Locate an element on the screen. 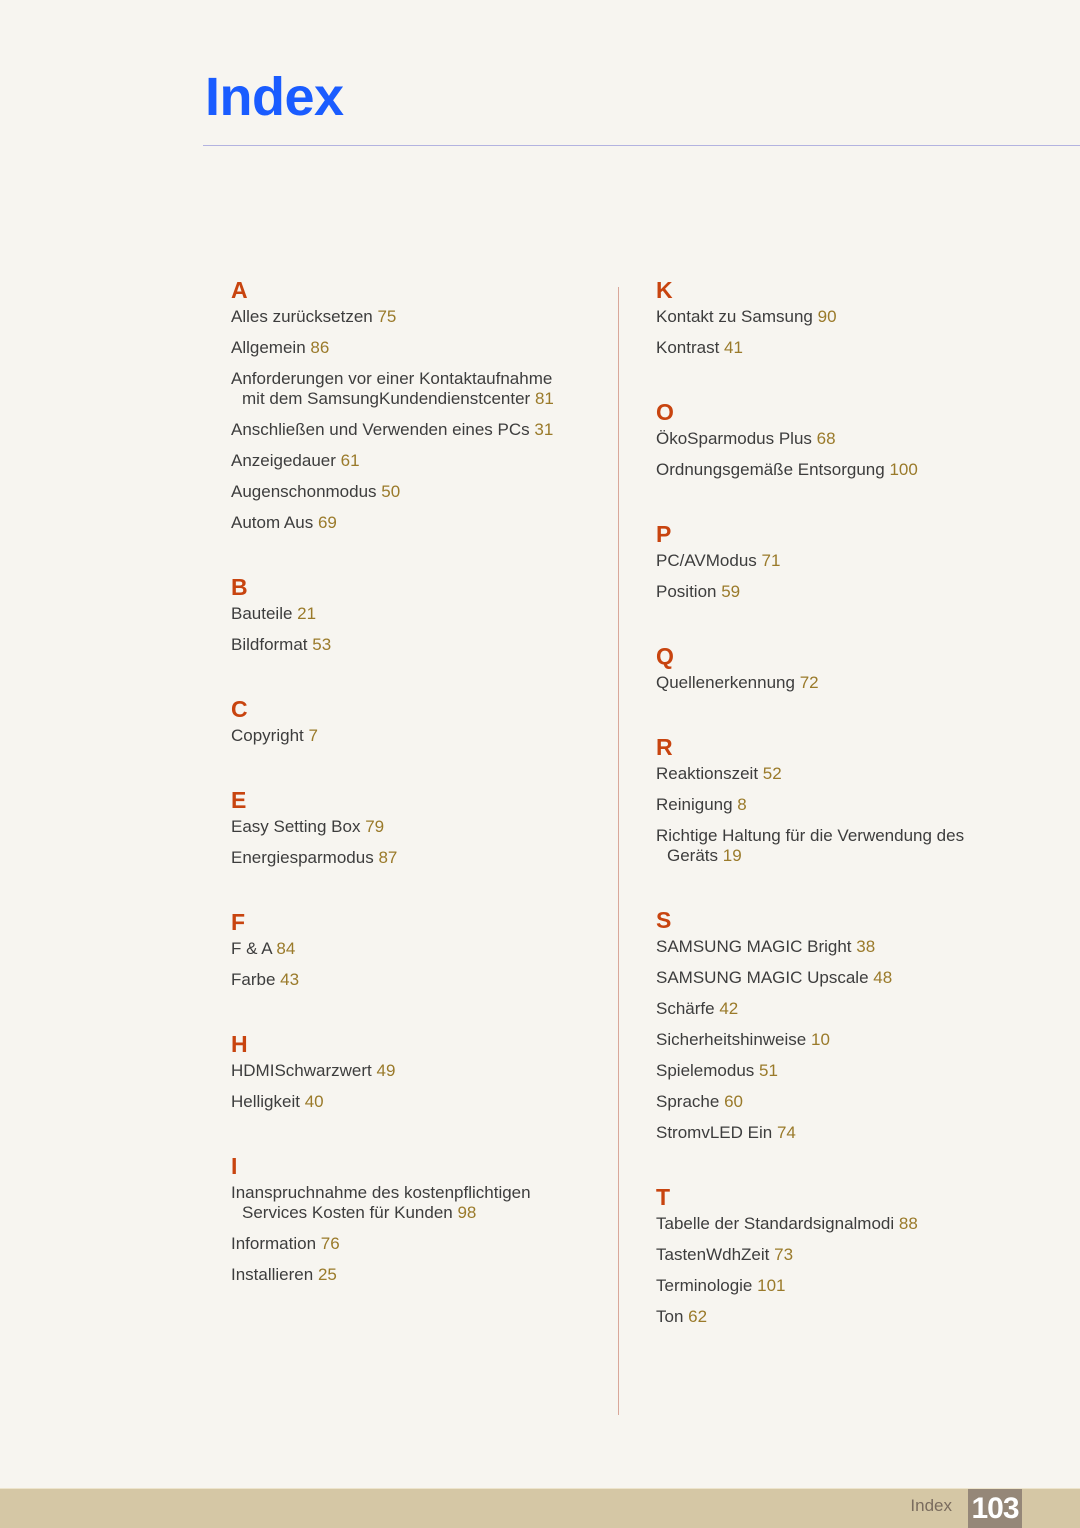 The image size is (1080, 1528). entry-page-number: 75 is located at coordinates (386, 316).